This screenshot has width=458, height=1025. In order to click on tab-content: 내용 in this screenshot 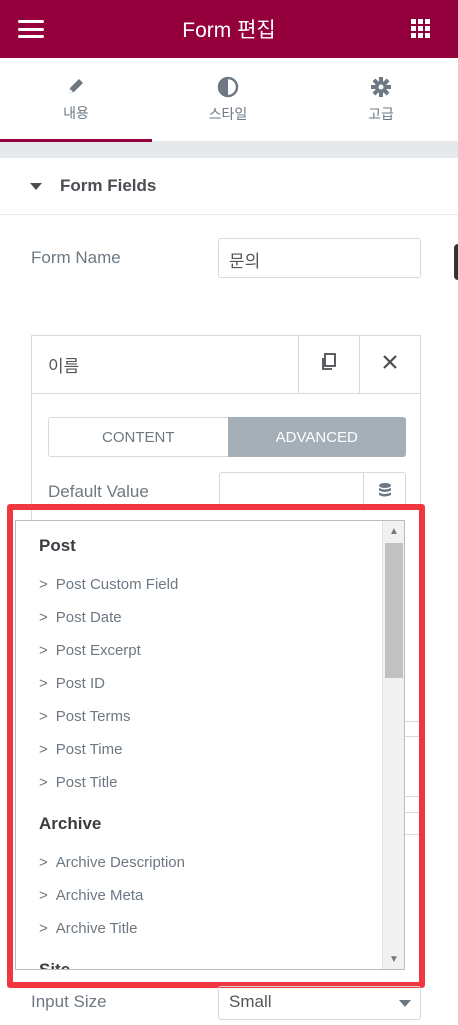, I will do `click(76, 100)`.